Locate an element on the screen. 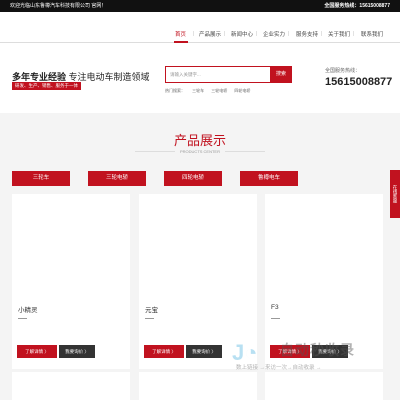  slogan-rest: 专注电动车制造领域 is located at coordinates (108, 77).